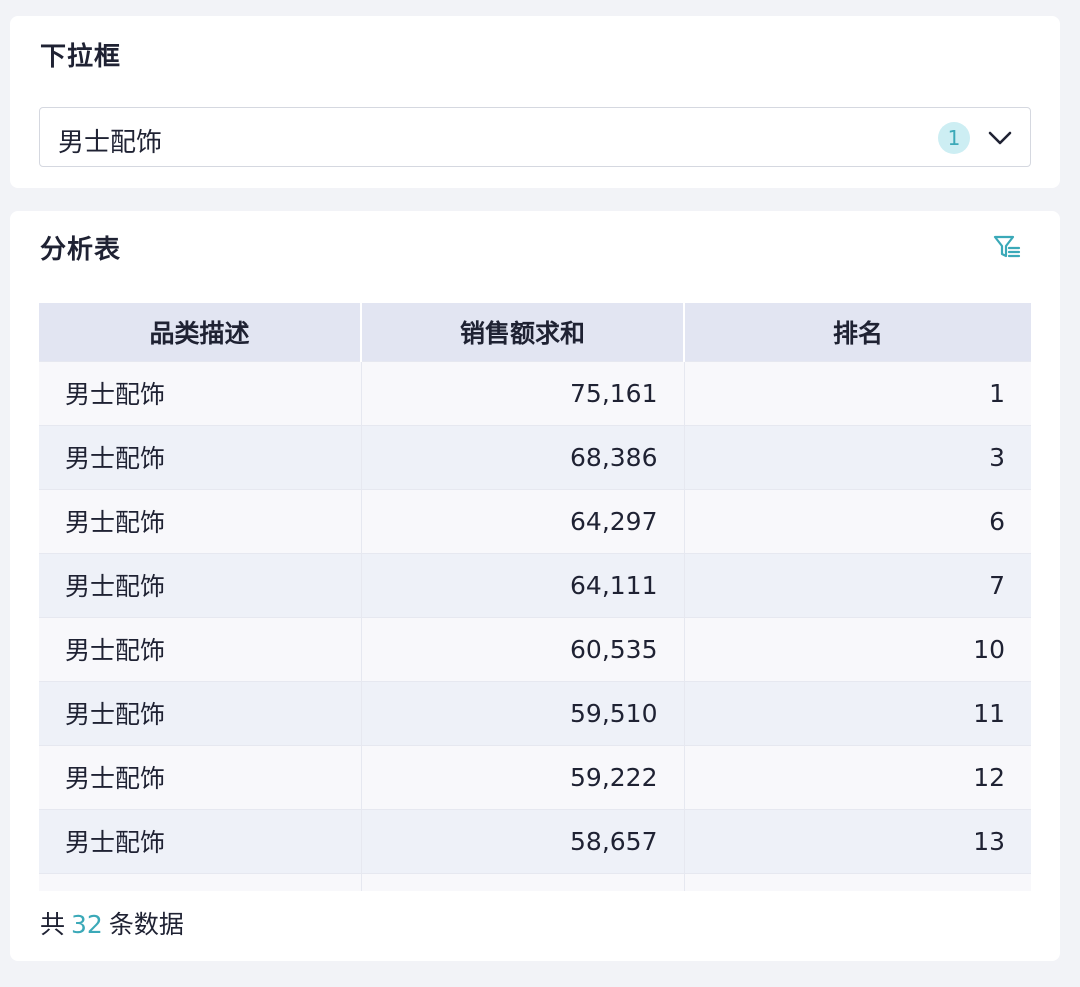  What do you see at coordinates (523, 392) in the screenshot?
I see `cell-sales: 75,161` at bounding box center [523, 392].